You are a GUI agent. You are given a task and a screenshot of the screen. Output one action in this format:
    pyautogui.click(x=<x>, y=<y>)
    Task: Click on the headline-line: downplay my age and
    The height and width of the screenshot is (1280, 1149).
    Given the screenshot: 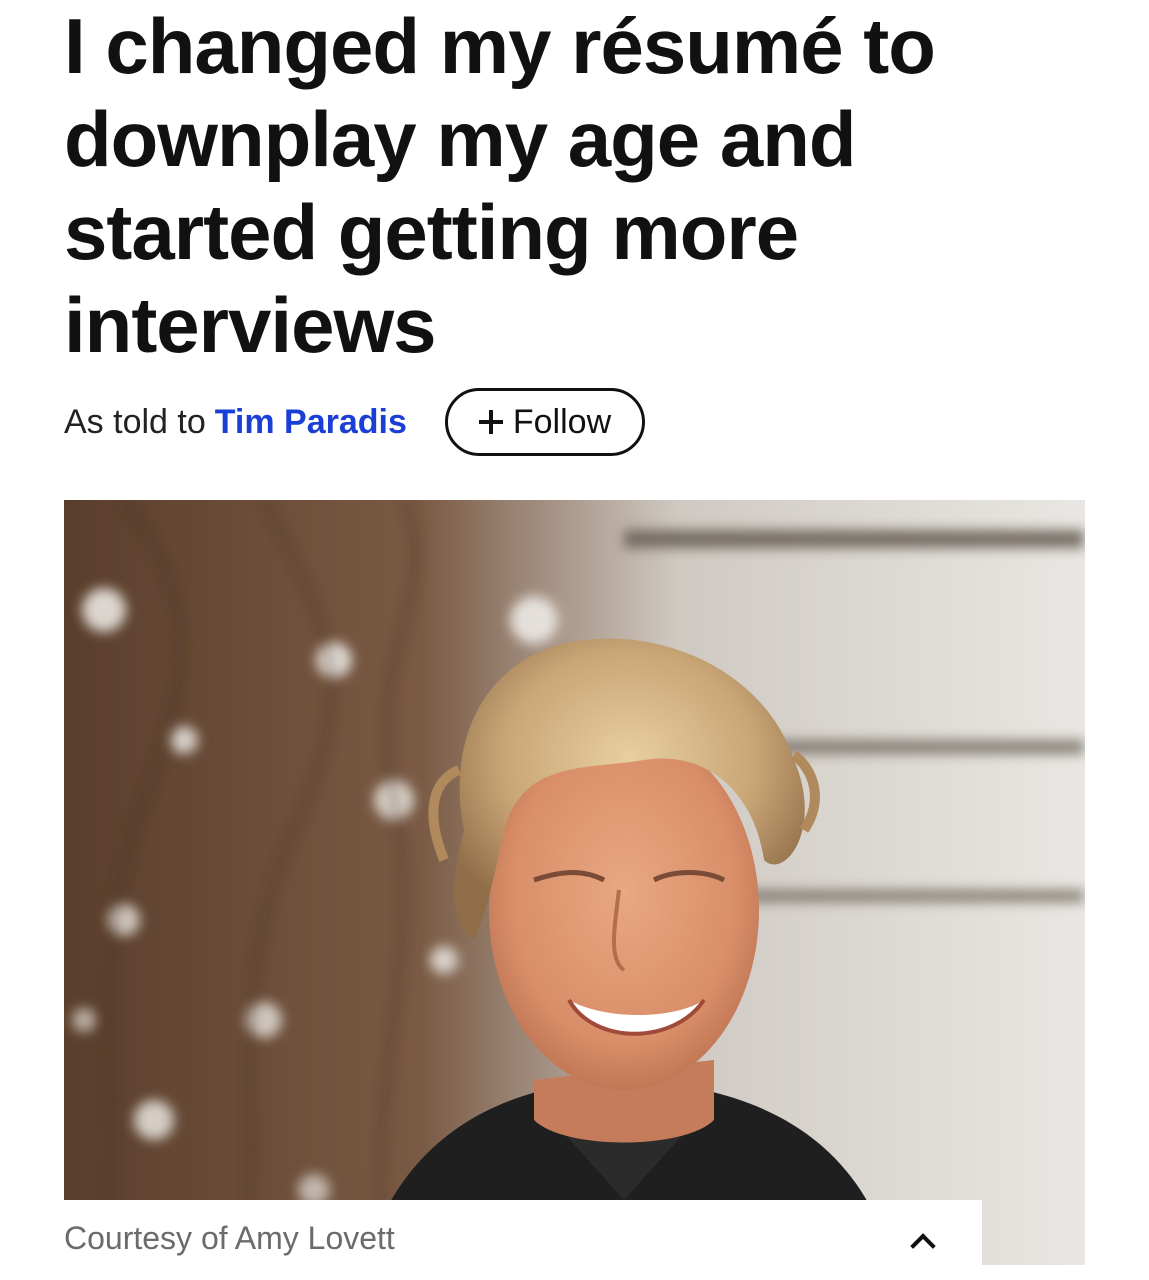 What is the action you would take?
    pyautogui.click(x=460, y=139)
    